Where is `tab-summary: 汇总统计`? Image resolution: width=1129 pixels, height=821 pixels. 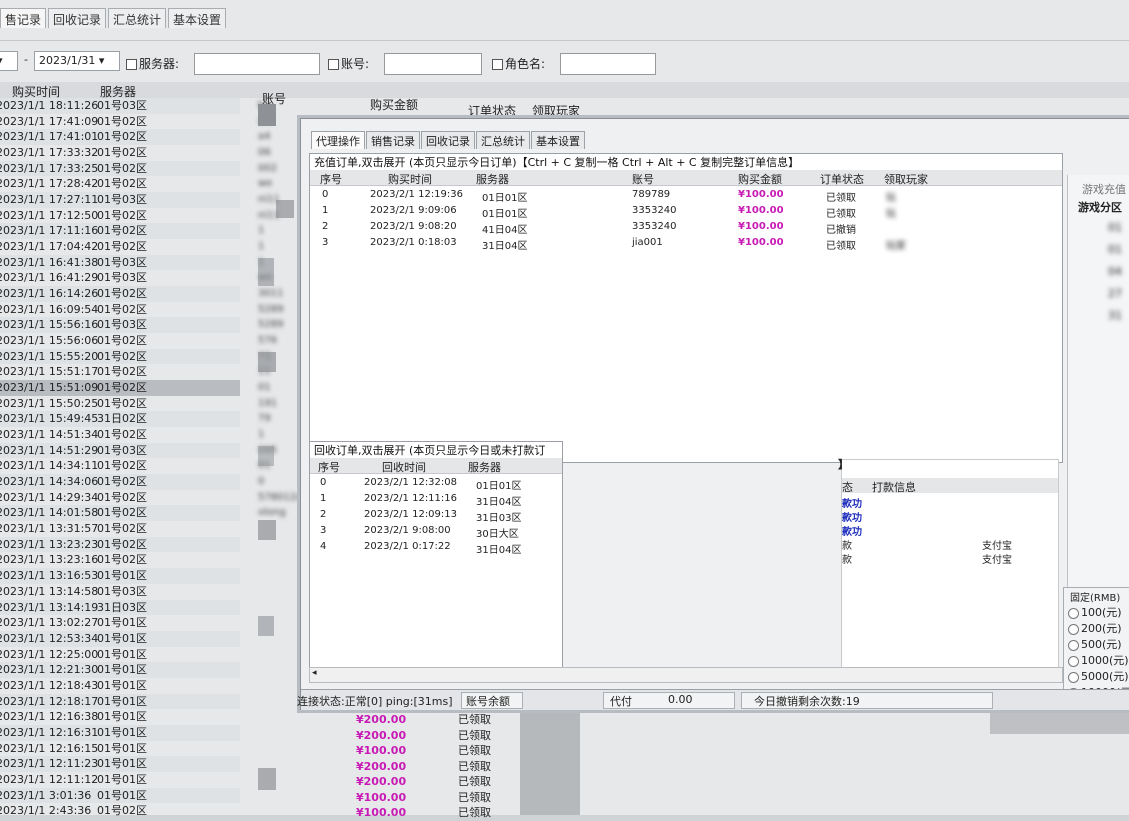
tab-summary: 汇总统计 is located at coordinates (503, 140).